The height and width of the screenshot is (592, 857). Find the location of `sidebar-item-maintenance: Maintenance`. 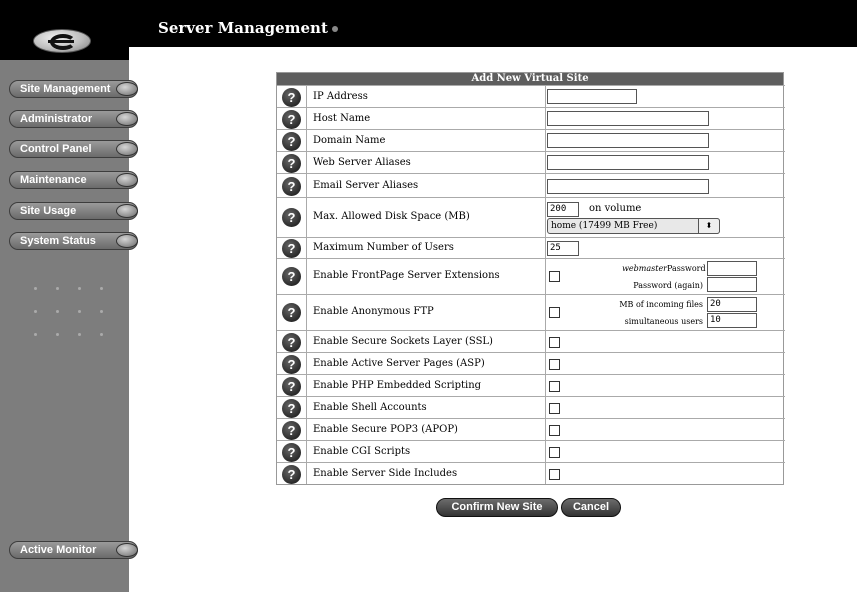

sidebar-item-maintenance: Maintenance is located at coordinates (73, 180).